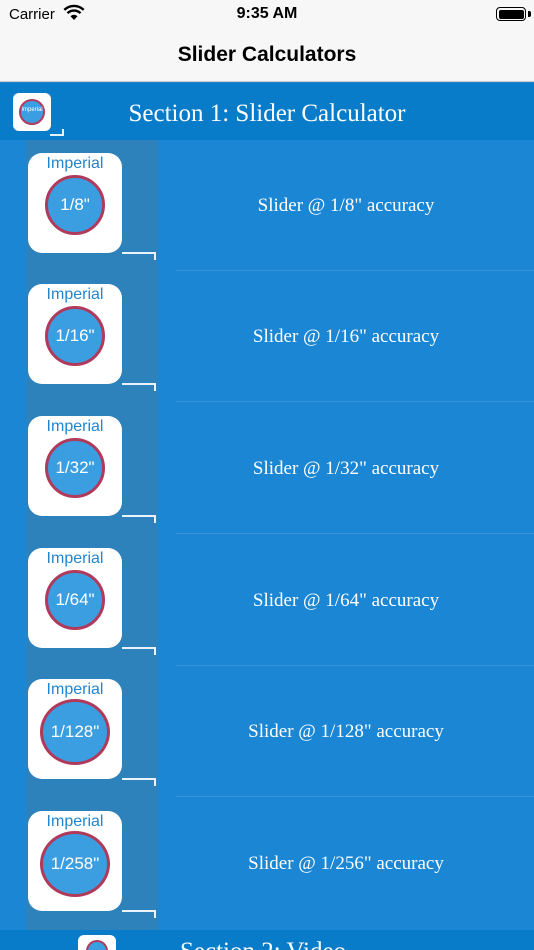 The width and height of the screenshot is (534, 950). I want to click on icon-circle, so click(97, 945).